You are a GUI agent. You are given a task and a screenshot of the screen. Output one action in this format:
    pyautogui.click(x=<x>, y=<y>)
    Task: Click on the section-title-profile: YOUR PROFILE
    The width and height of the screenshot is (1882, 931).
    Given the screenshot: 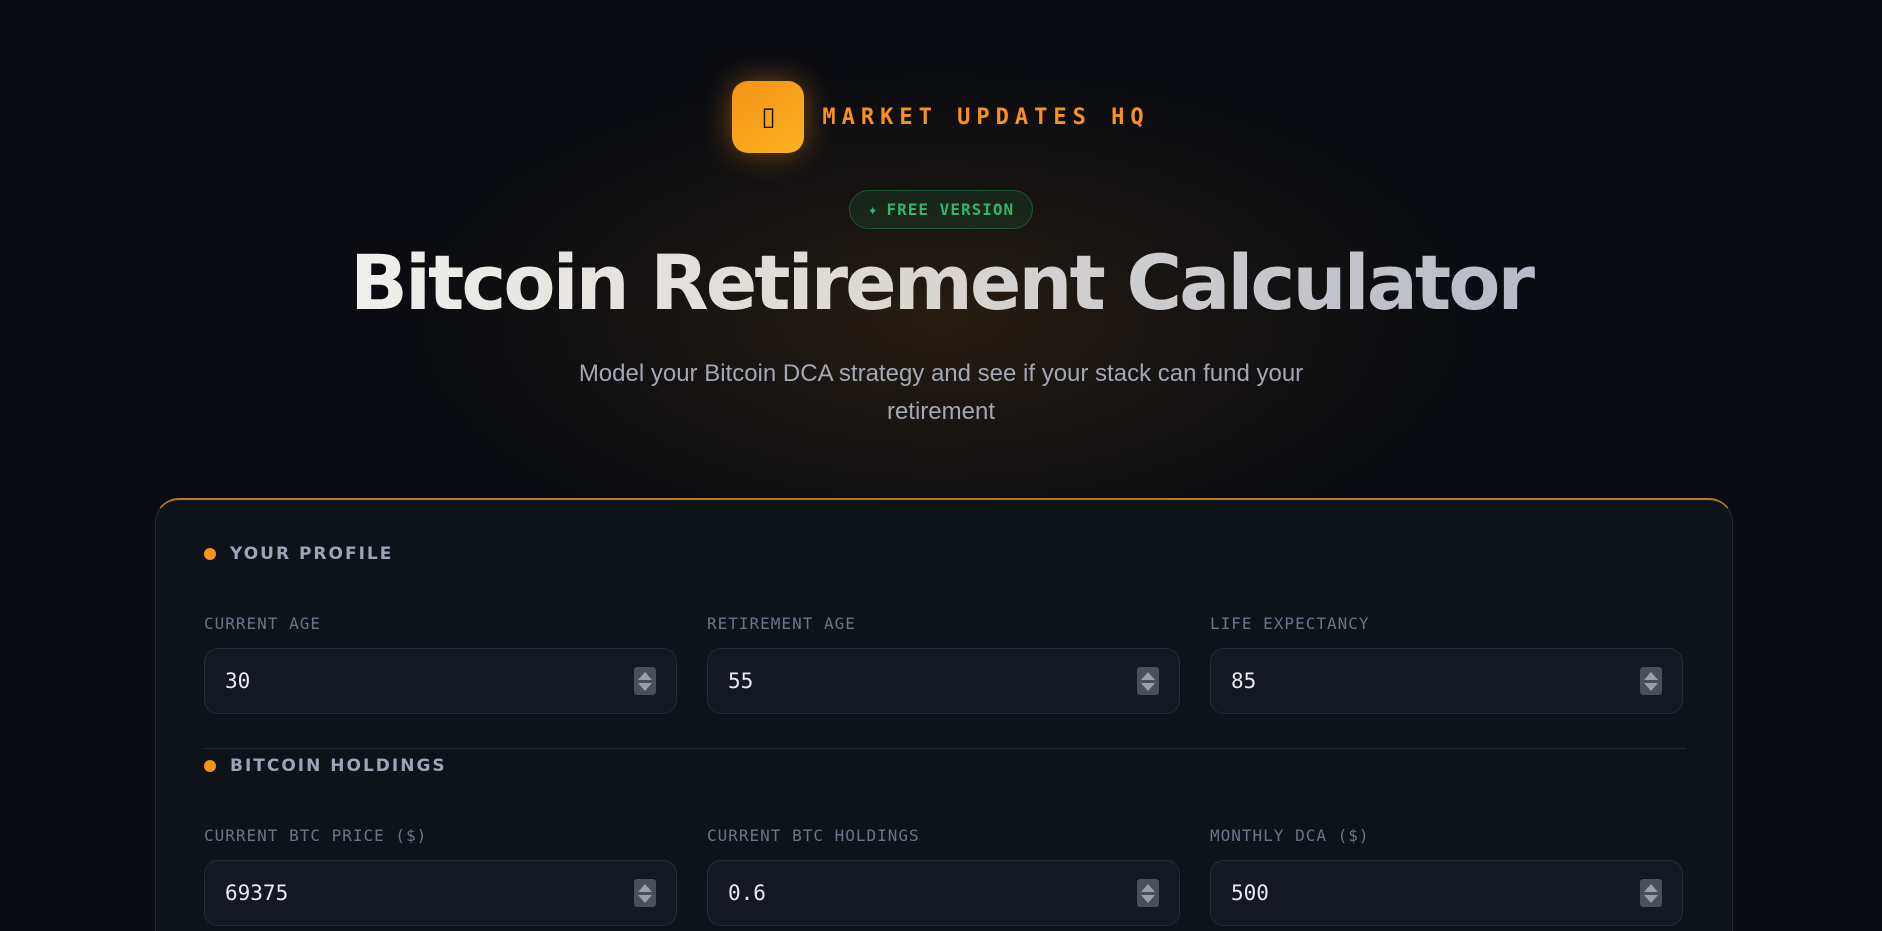 What is the action you would take?
    pyautogui.click(x=312, y=554)
    